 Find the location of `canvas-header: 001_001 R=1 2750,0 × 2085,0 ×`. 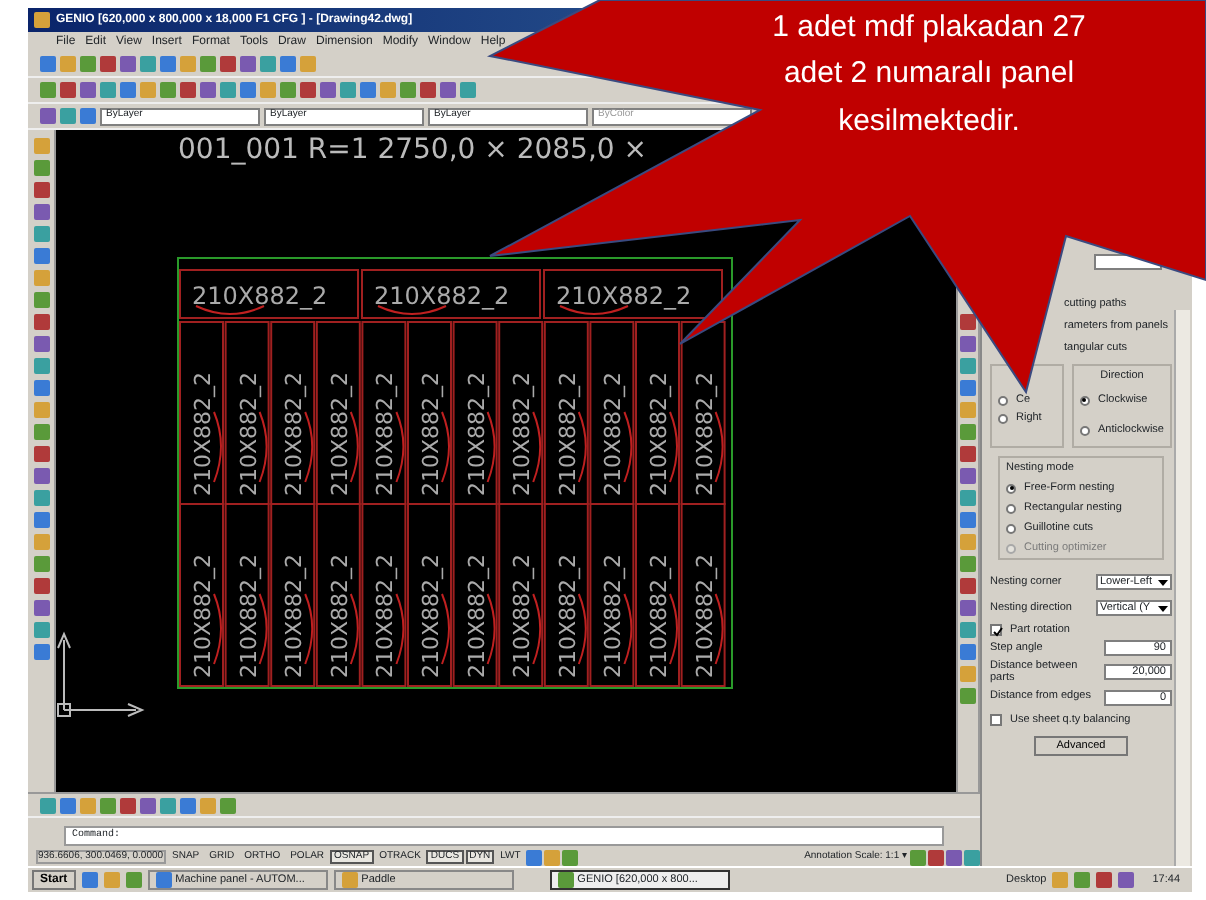

canvas-header: 001_001 R=1 2750,0 × 2085,0 × is located at coordinates (412, 150).